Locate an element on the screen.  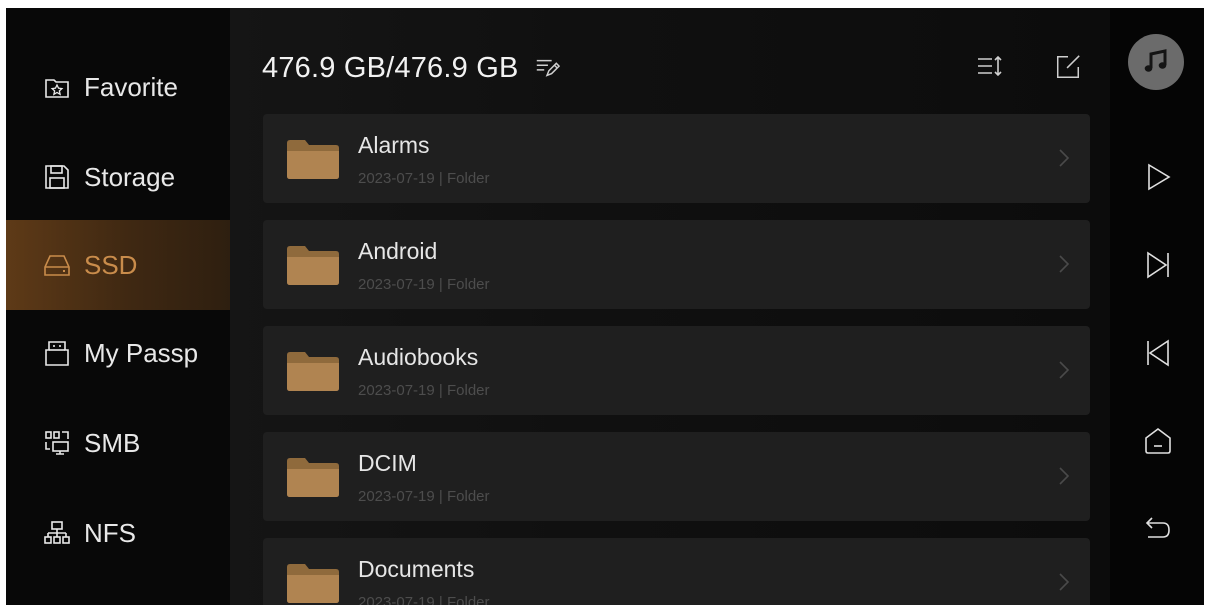
file-name: Alarms is located at coordinates (394, 145).